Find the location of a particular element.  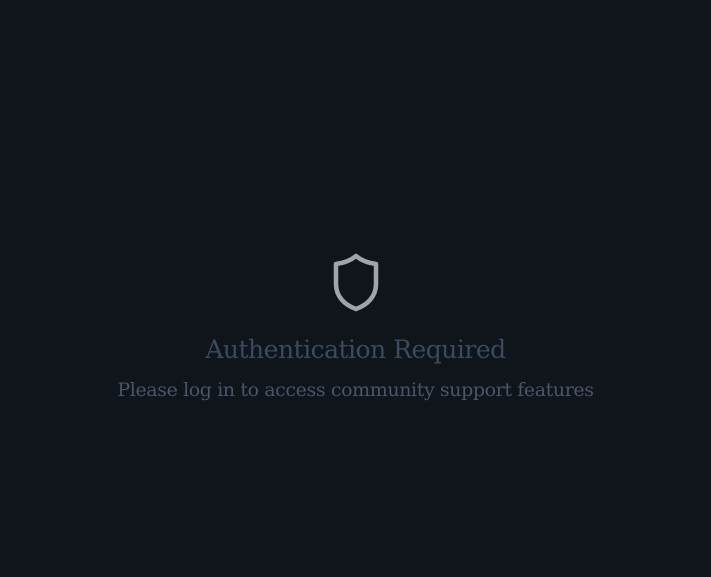

shield-icon is located at coordinates (356, 283).